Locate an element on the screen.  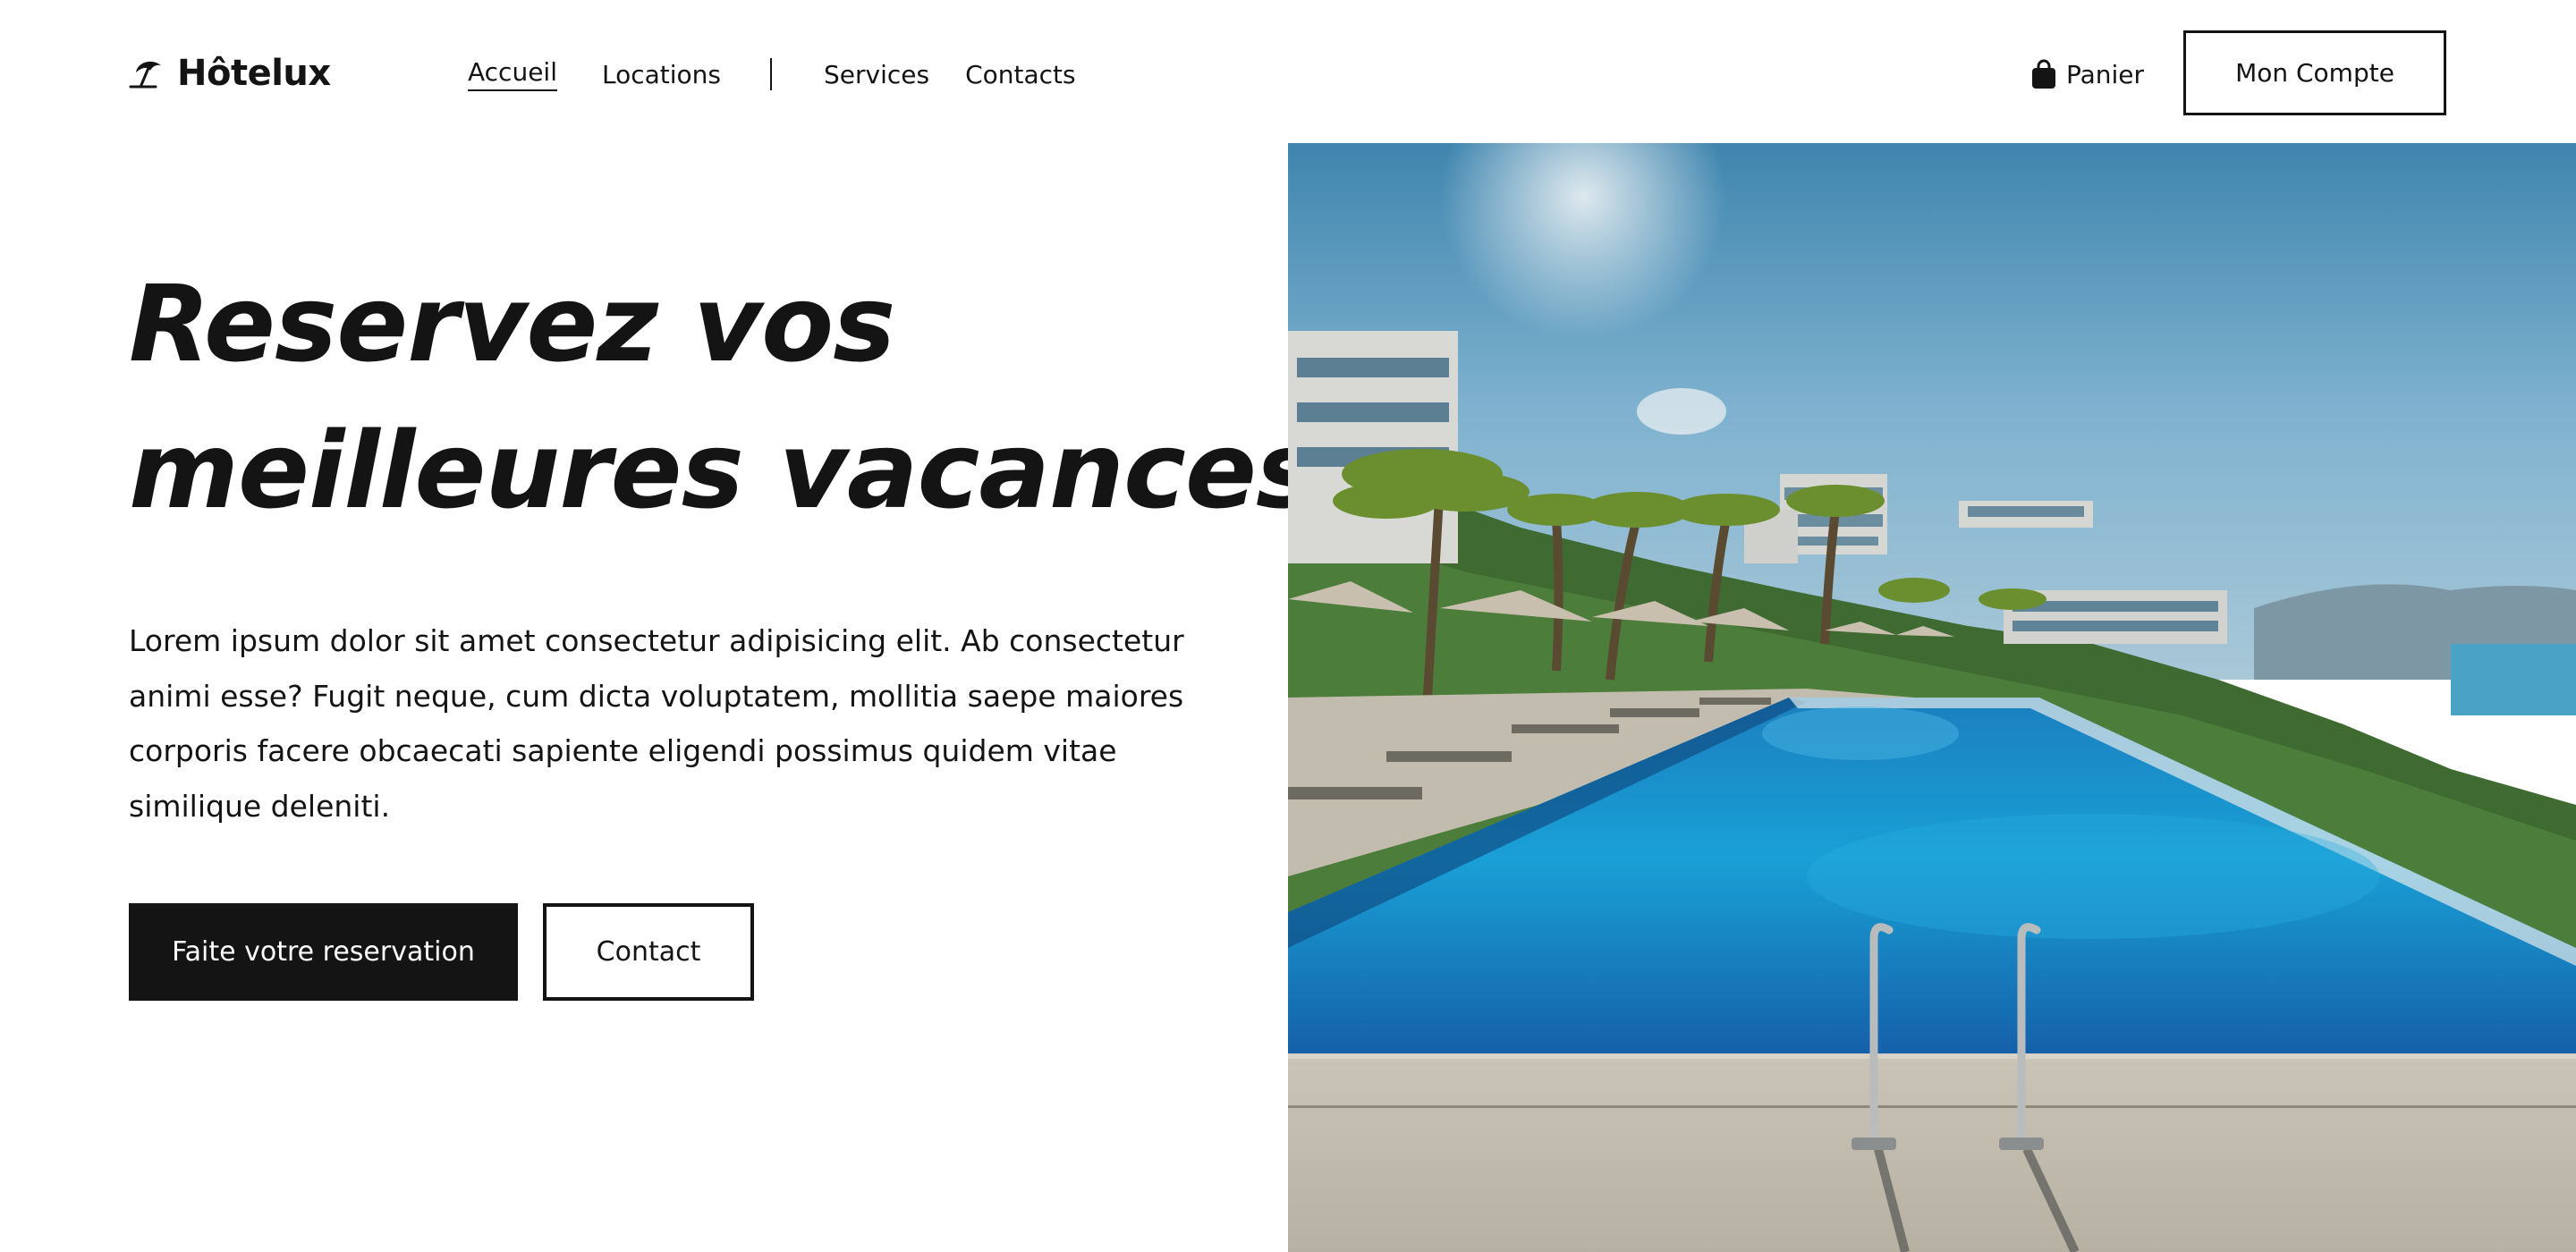
nav-link-contacts: Contacts is located at coordinates (1020, 74).